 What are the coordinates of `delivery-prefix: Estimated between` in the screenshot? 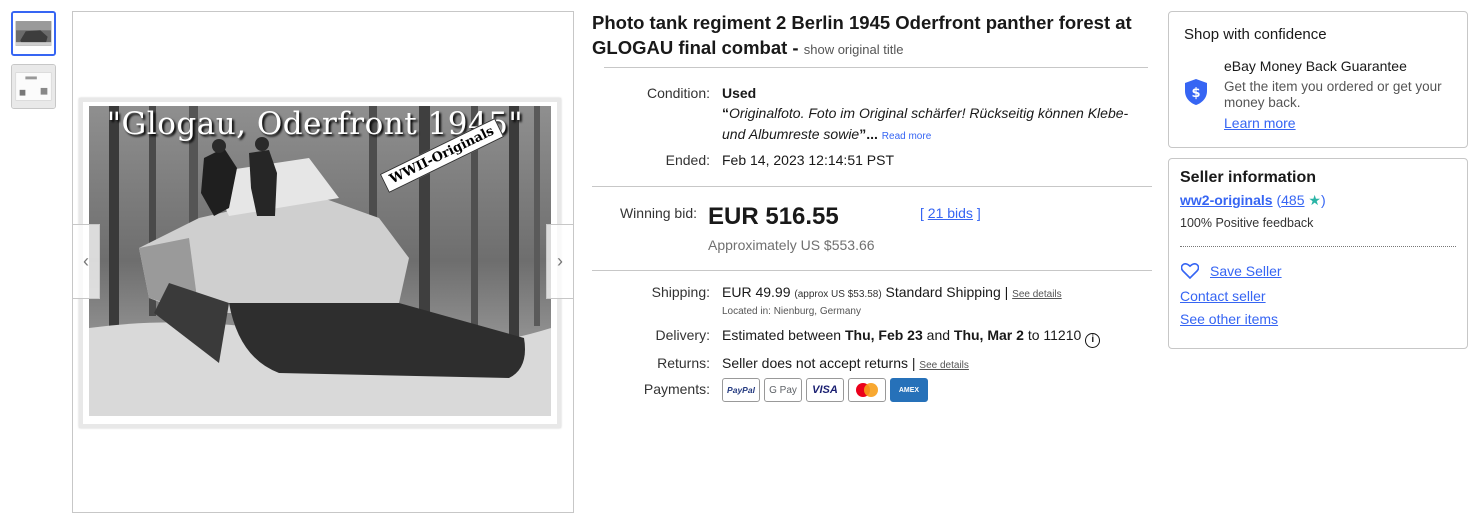 It's located at (782, 335).